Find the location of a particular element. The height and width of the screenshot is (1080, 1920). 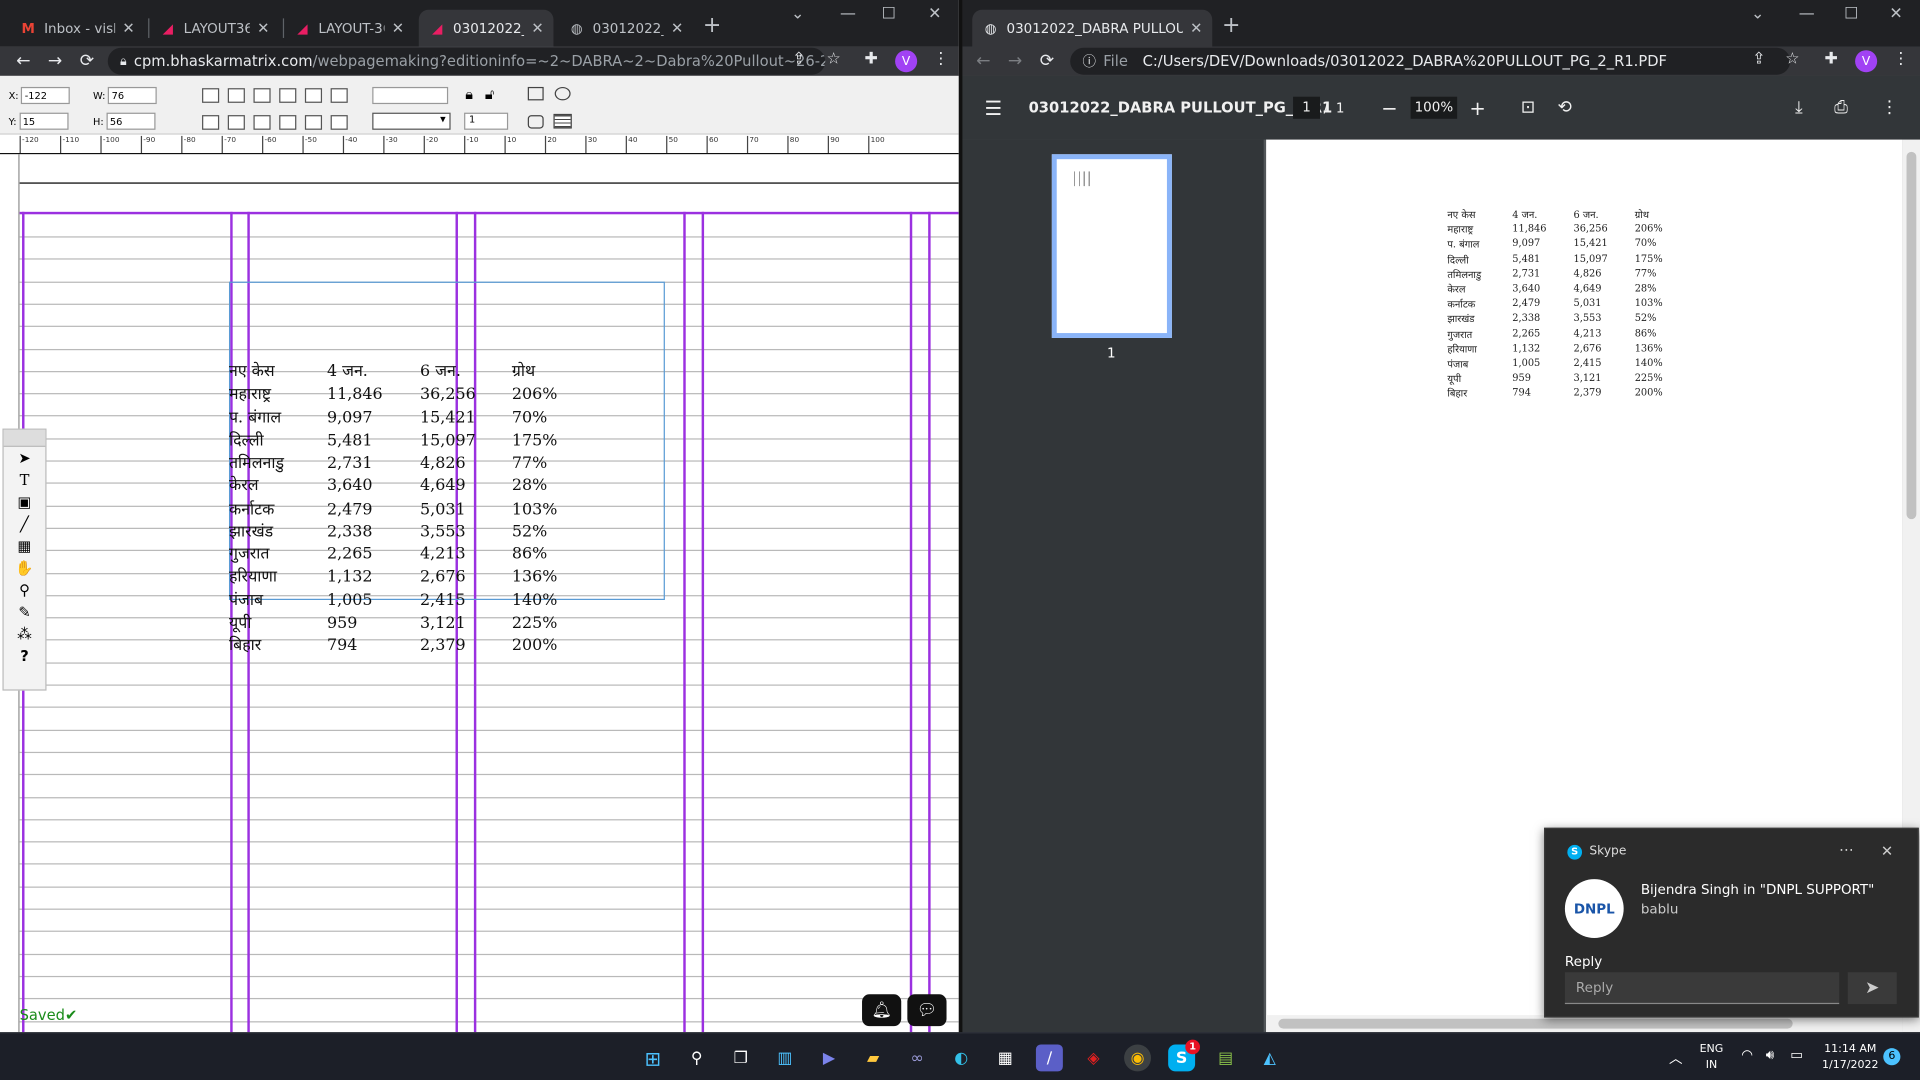

hand-tool-icon: ✋ is located at coordinates (25, 568).